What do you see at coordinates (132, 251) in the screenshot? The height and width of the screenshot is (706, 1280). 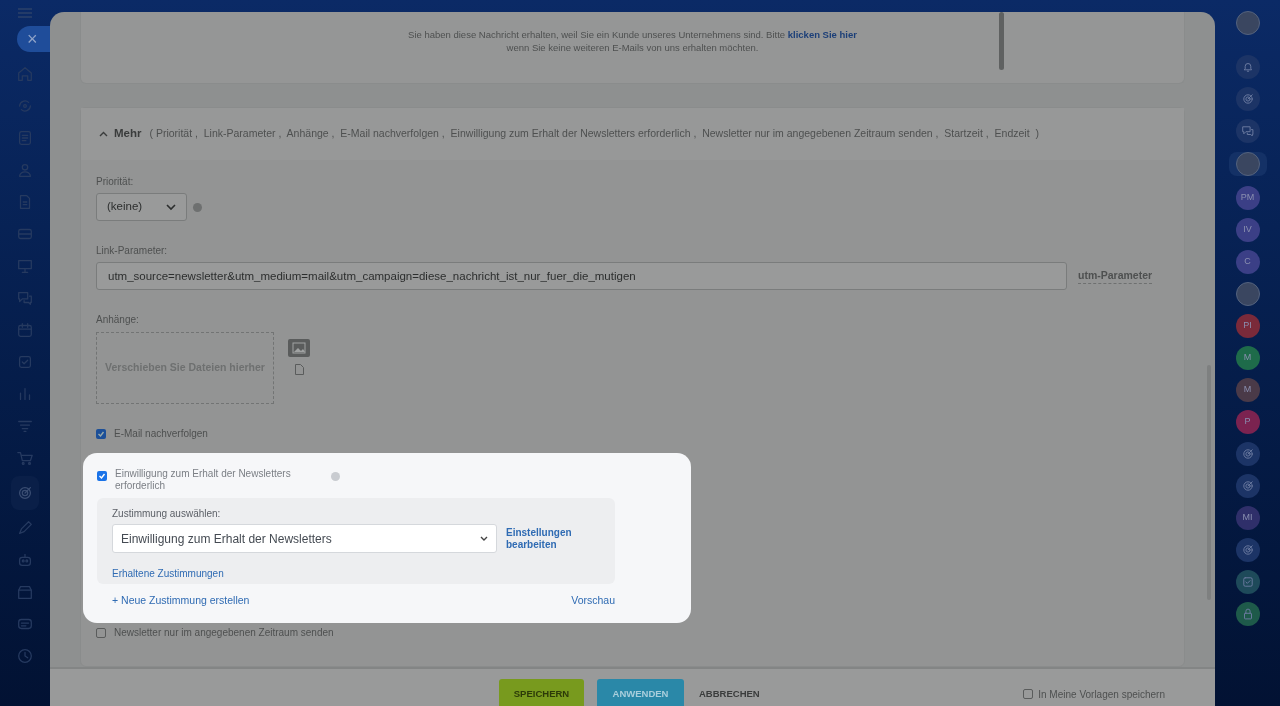 I see `field-label: Link-Parameter:` at bounding box center [132, 251].